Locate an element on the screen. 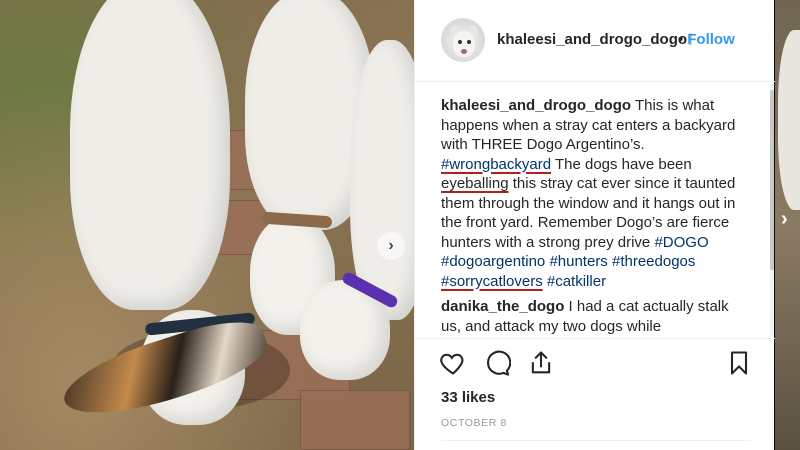  share-icon is located at coordinates (541, 362).